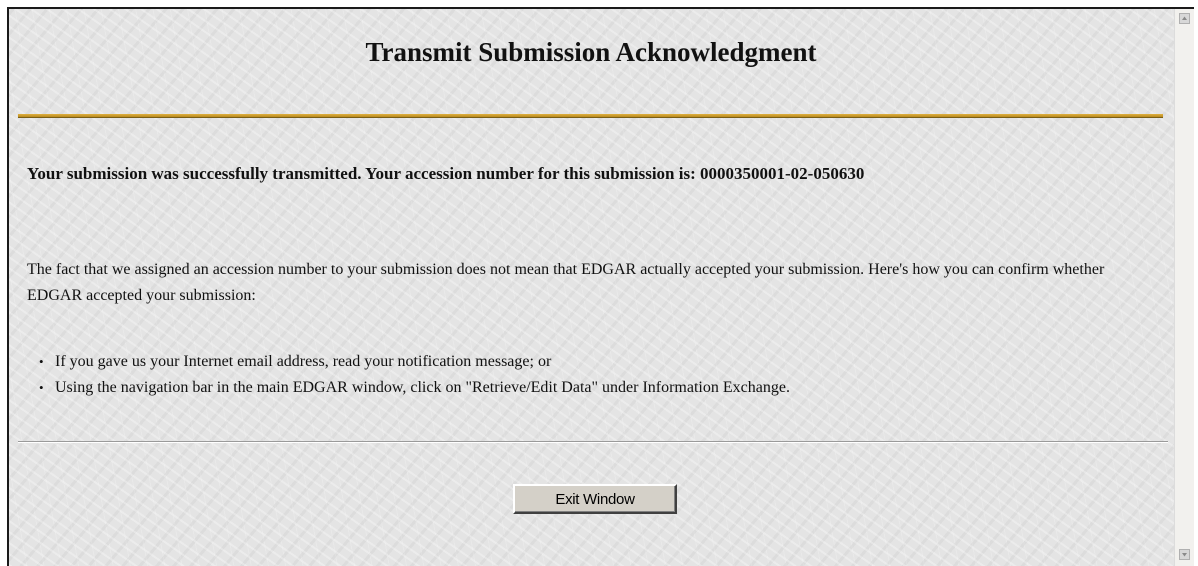  I want to click on page-title: Transmit Submission Acknowledgment, so click(591, 52).